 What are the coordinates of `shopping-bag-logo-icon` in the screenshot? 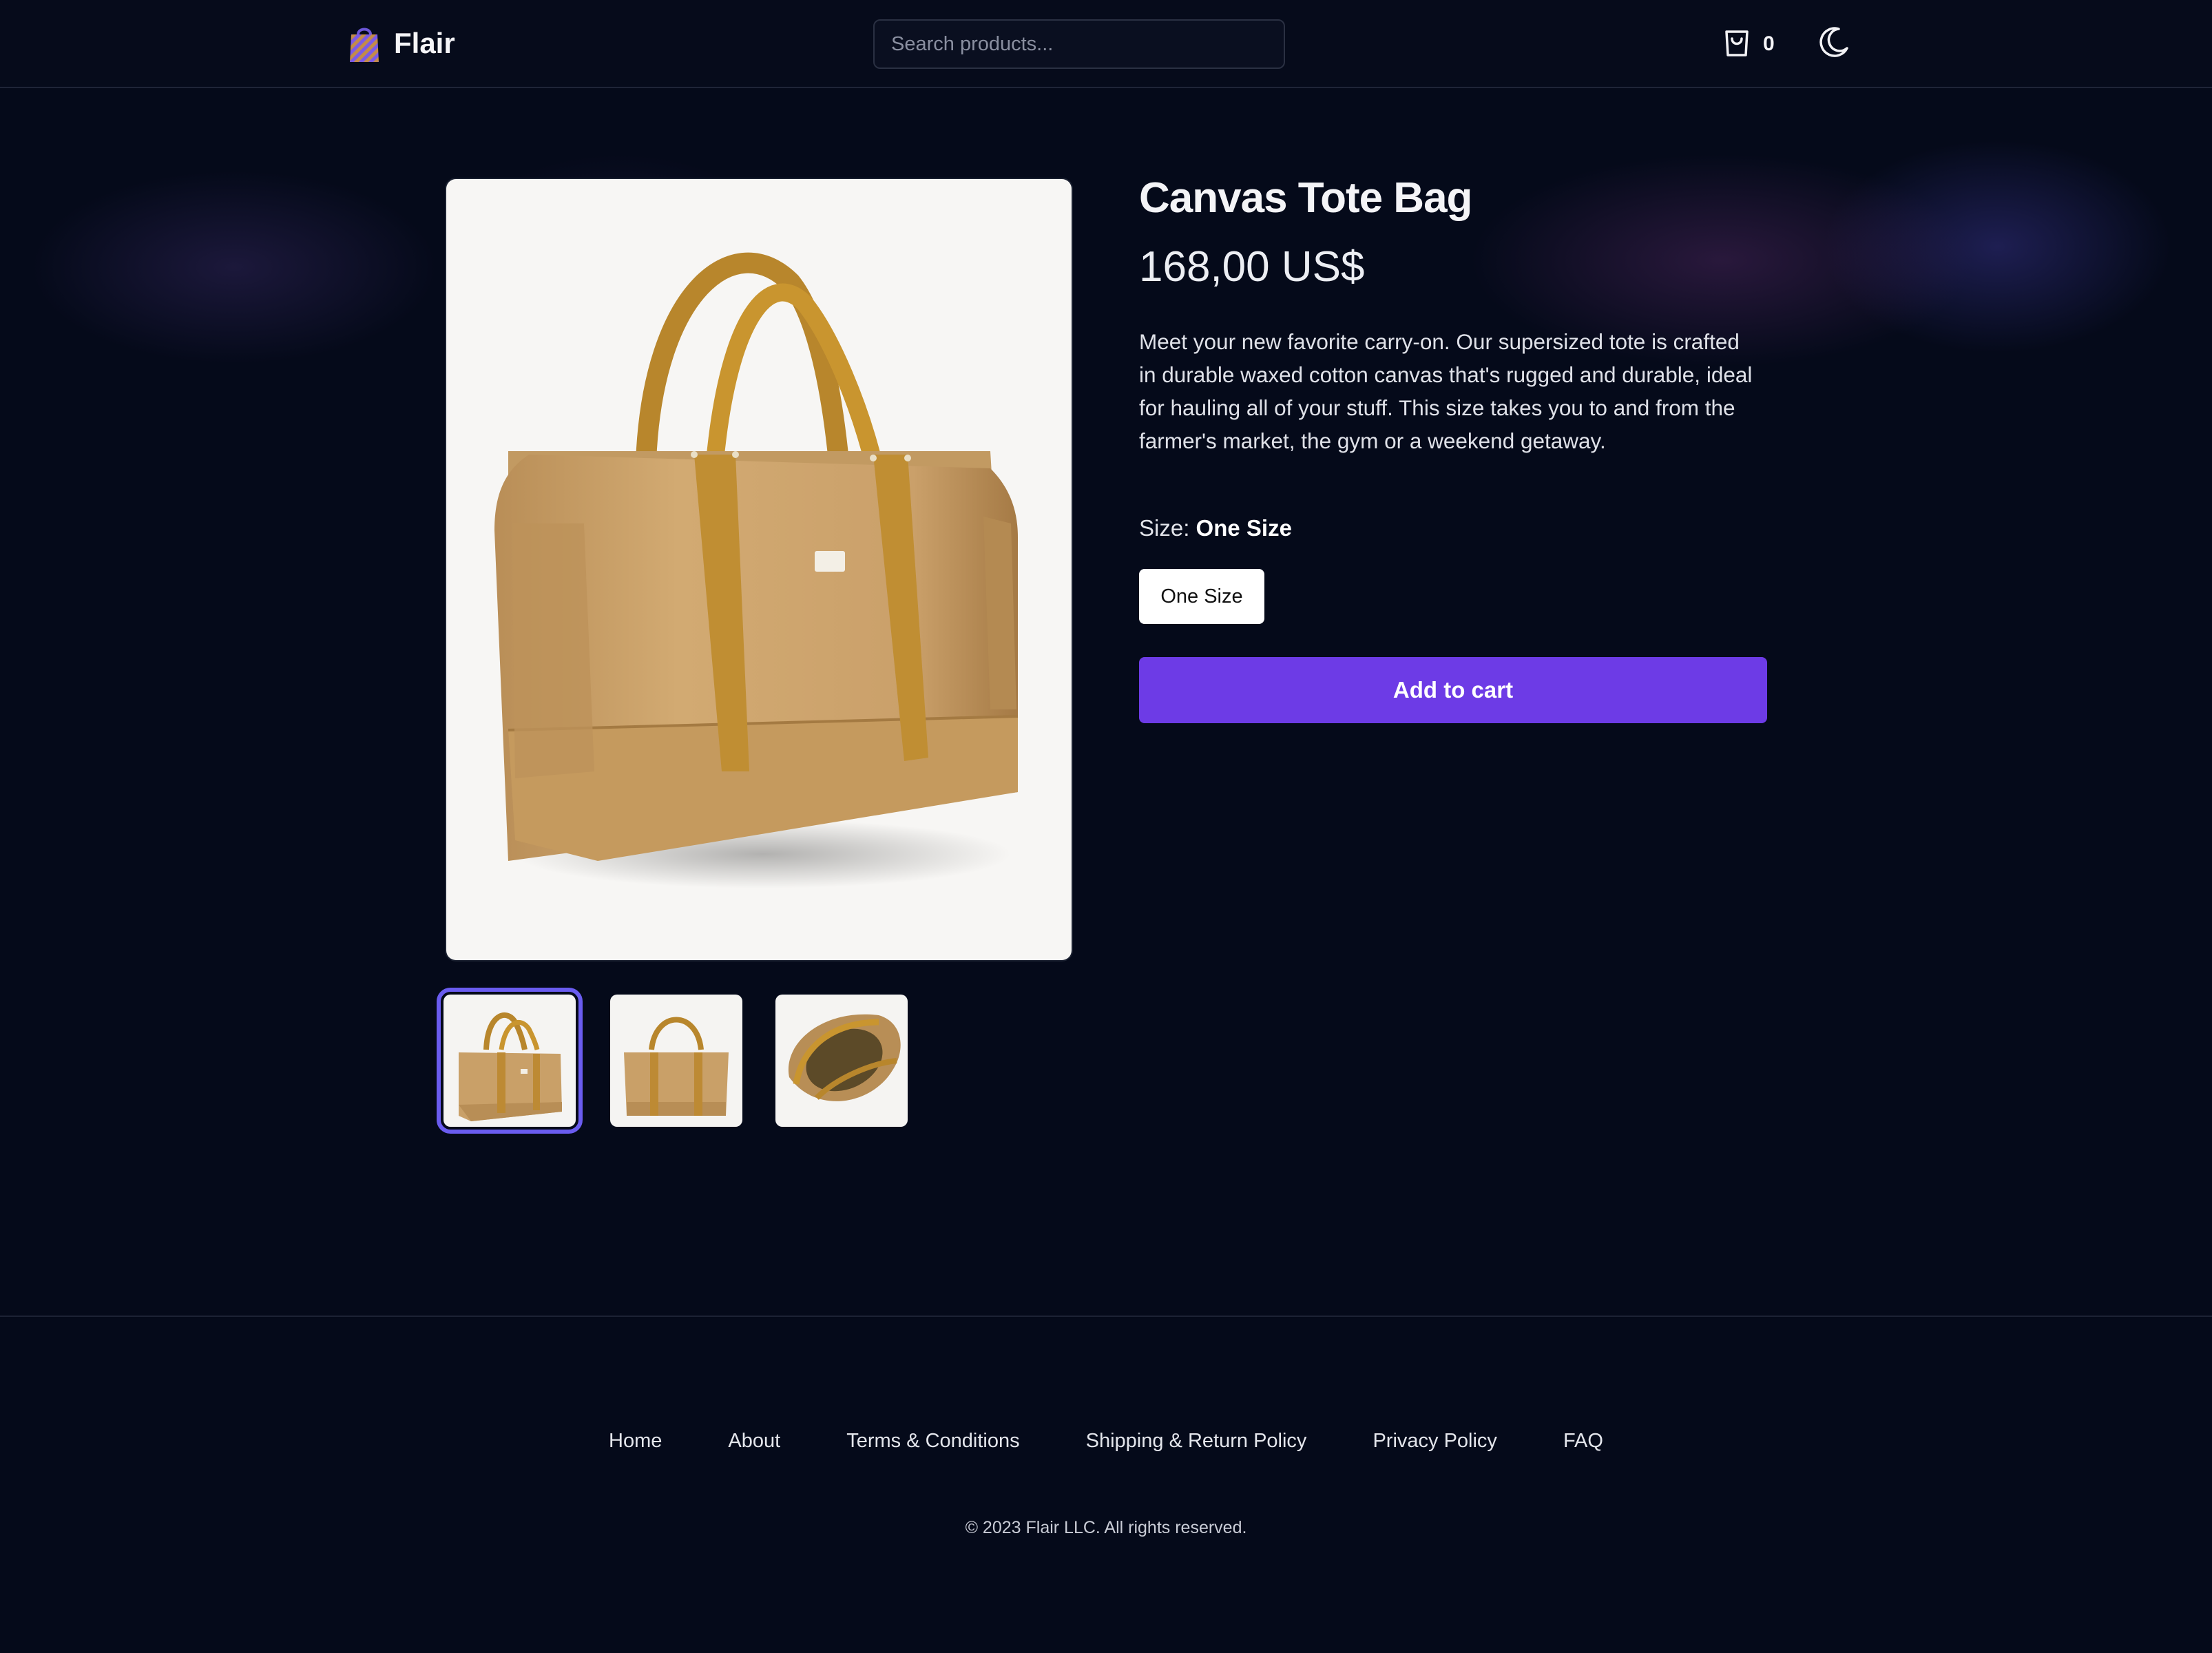 It's located at (364, 43).